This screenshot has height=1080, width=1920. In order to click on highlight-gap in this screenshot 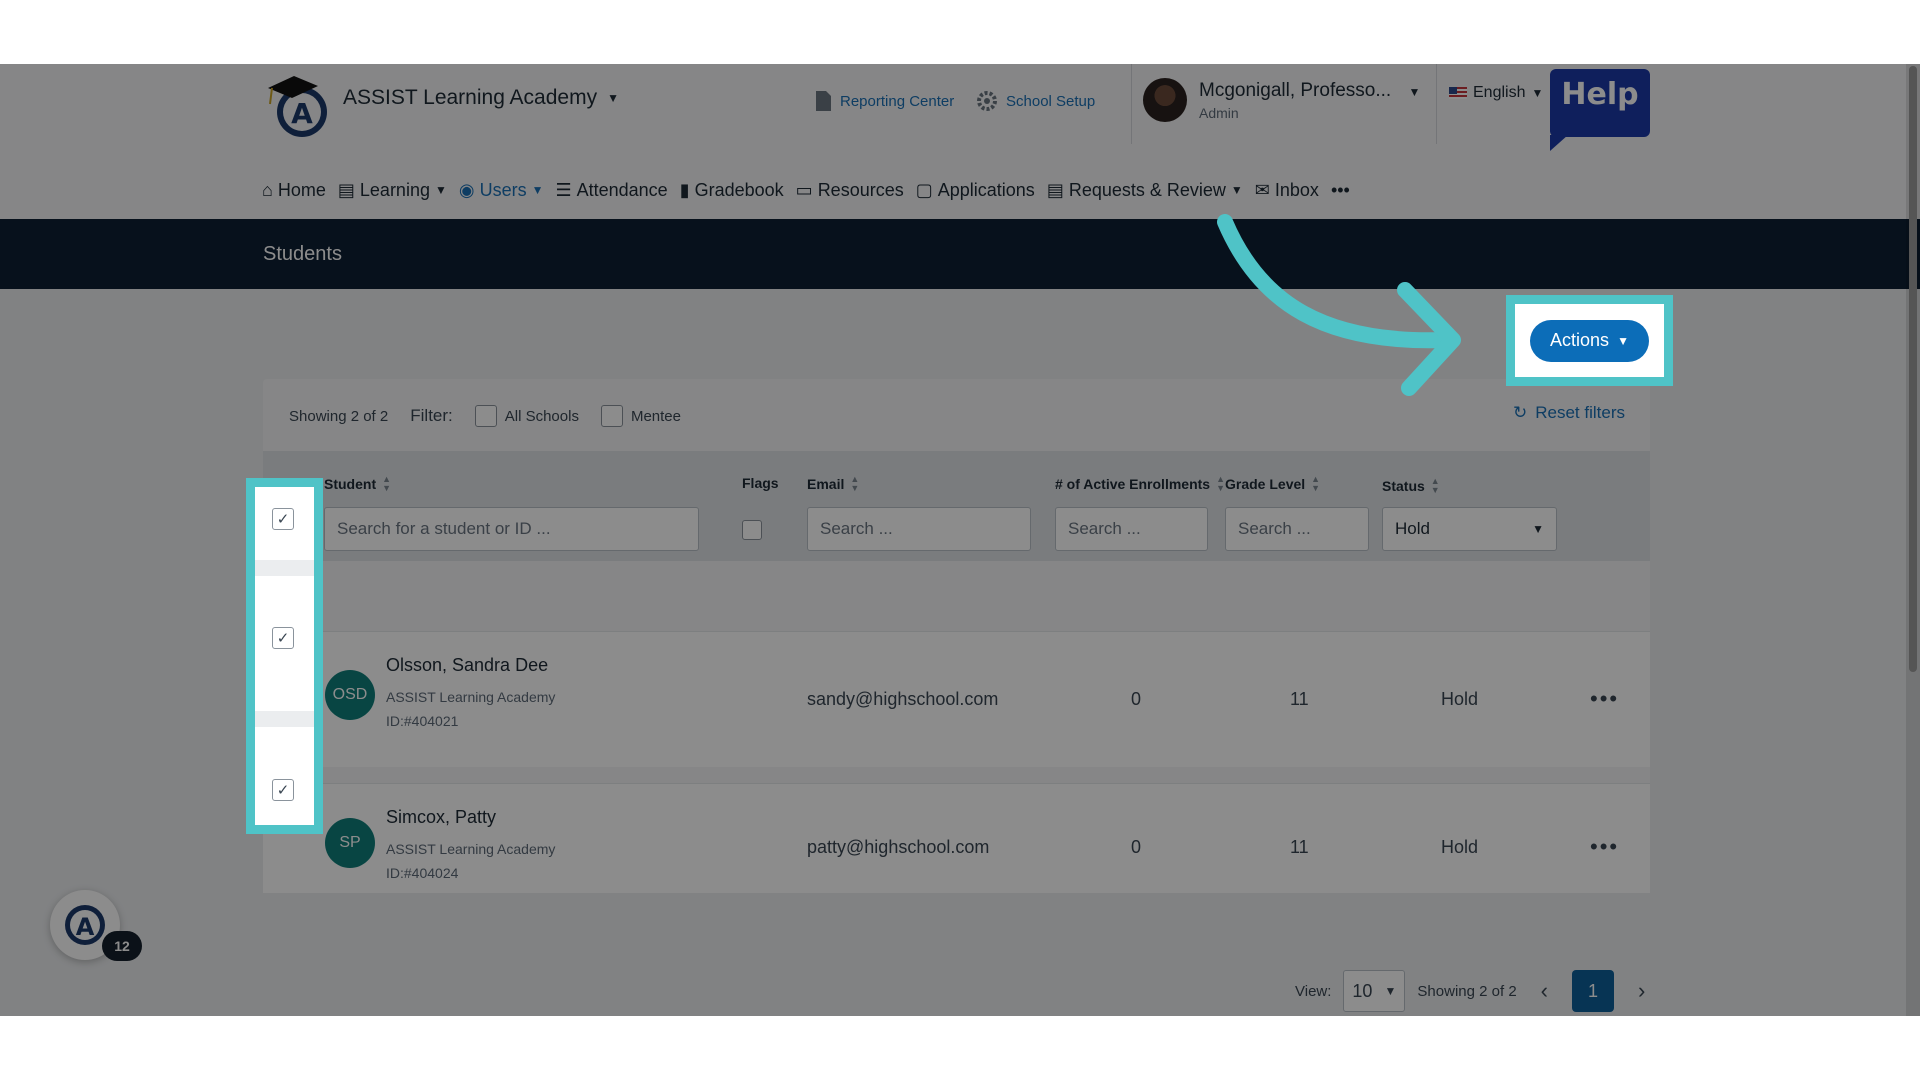, I will do `click(284, 568)`.